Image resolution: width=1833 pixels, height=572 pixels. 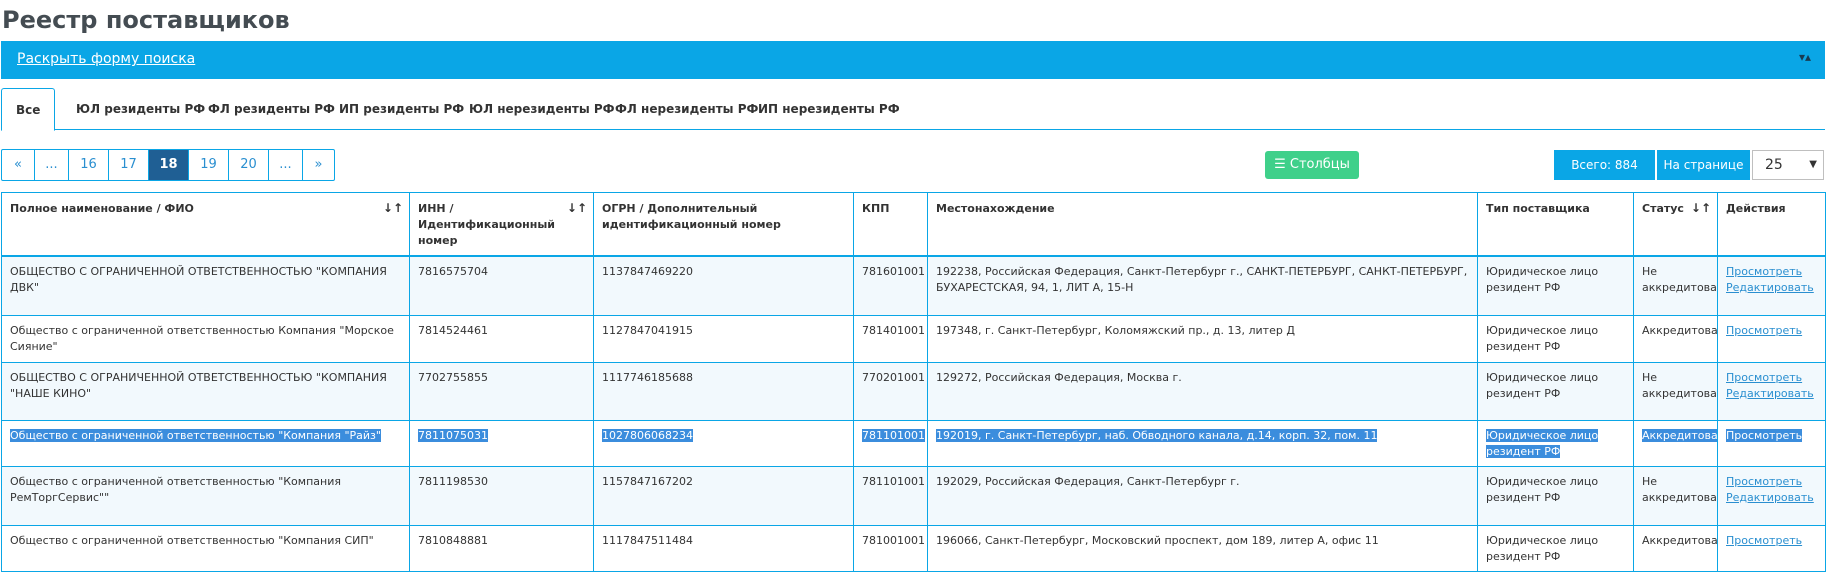 What do you see at coordinates (1555, 224) in the screenshot?
I see `column-header-type: Тип поставщика` at bounding box center [1555, 224].